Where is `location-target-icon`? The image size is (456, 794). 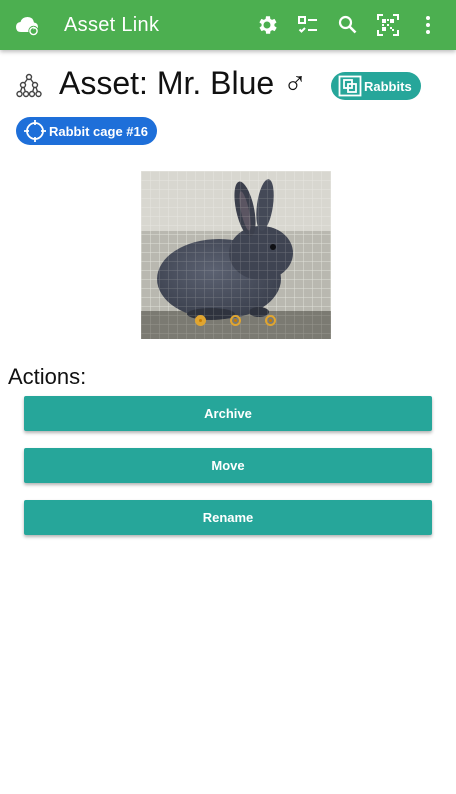 location-target-icon is located at coordinates (35, 131).